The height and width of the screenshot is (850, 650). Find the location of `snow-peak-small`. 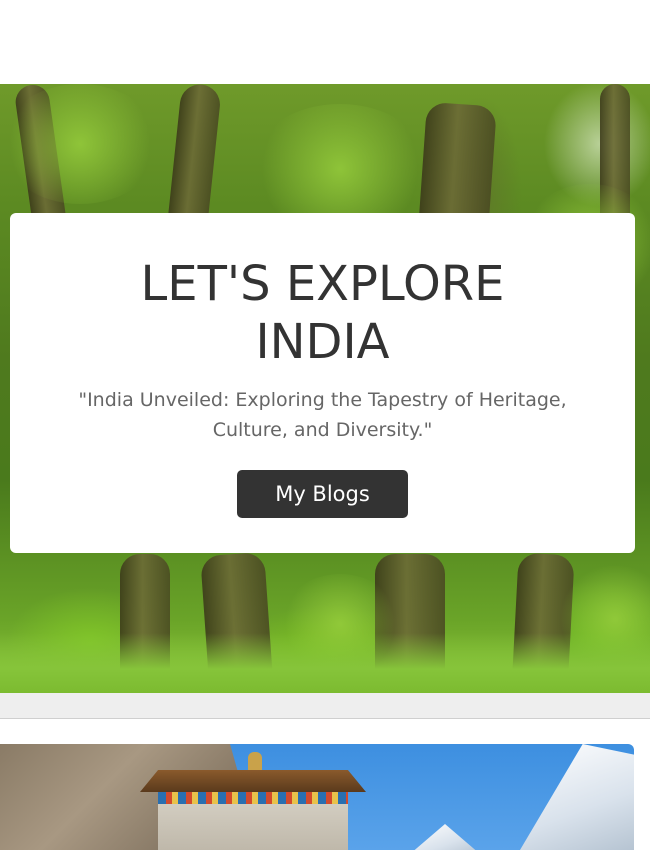

snow-peak-small is located at coordinates (445, 837).